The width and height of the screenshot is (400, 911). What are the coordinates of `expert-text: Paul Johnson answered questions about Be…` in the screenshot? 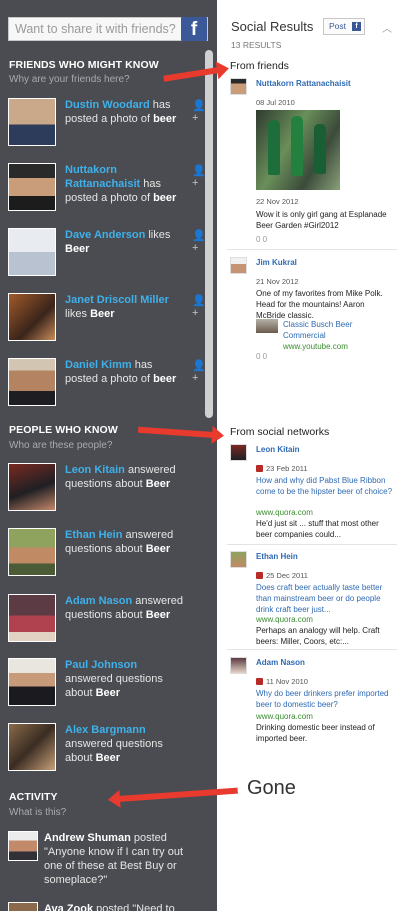 It's located at (114, 679).